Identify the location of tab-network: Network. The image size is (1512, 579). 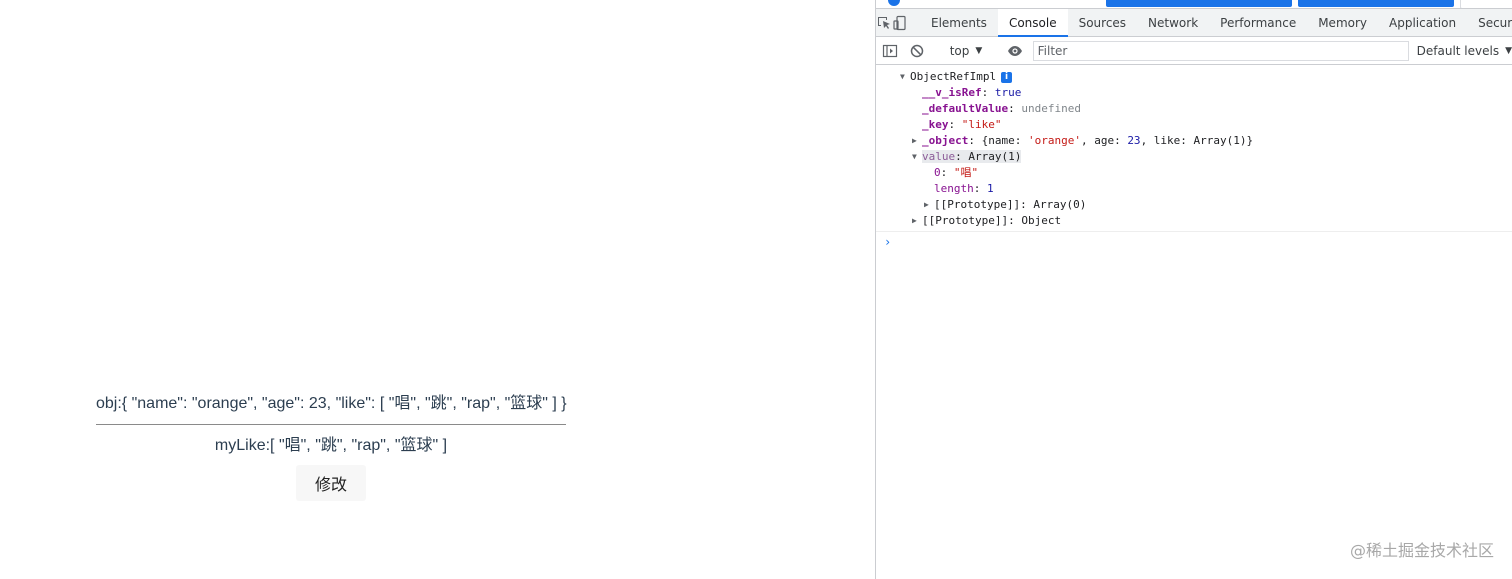
(1173, 22).